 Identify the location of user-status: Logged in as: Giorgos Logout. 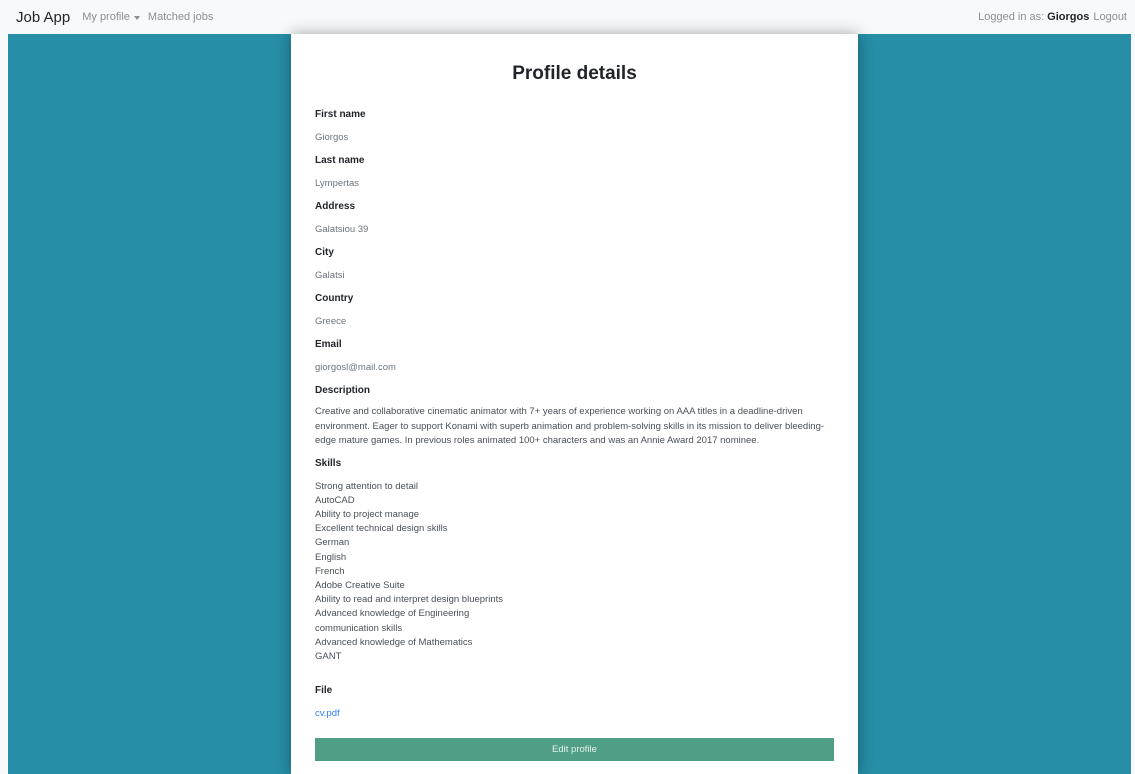
(1052, 17).